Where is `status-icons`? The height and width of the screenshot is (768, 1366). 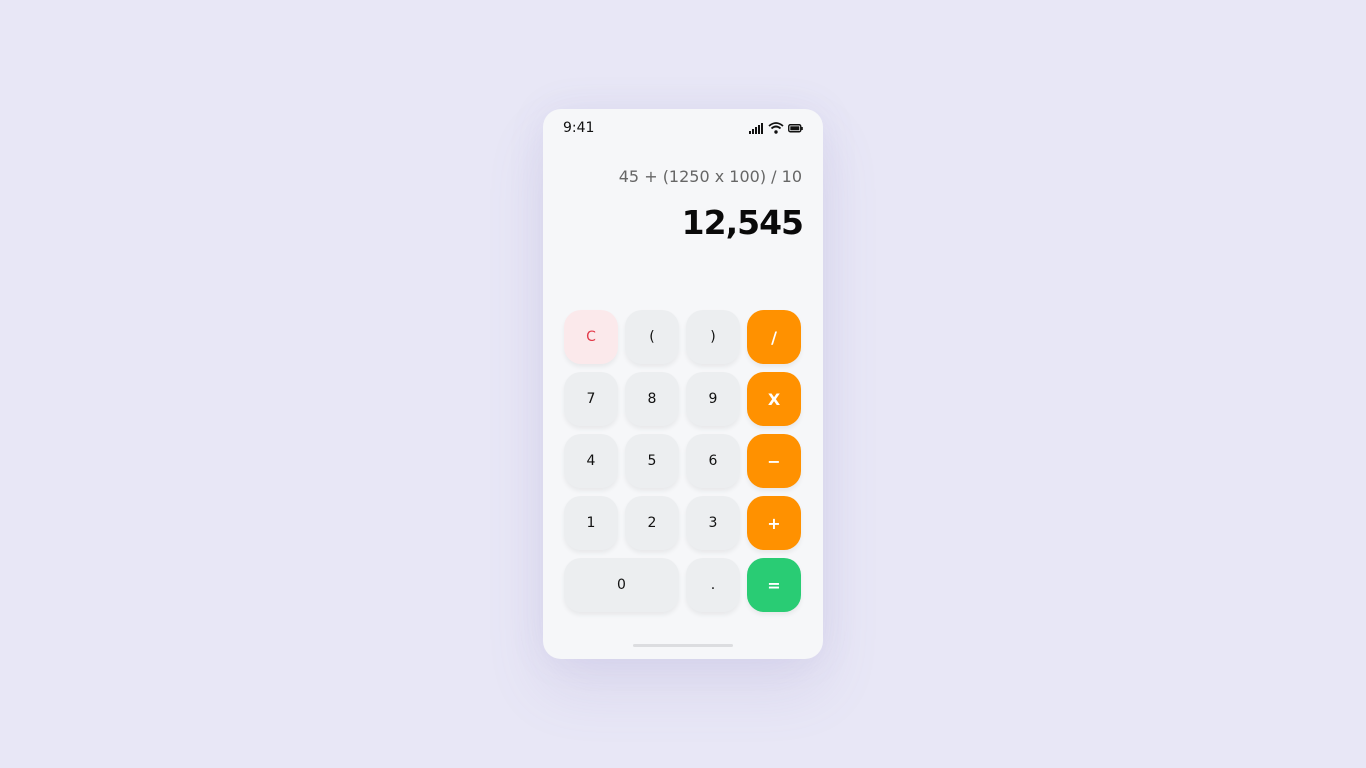
status-icons is located at coordinates (776, 128).